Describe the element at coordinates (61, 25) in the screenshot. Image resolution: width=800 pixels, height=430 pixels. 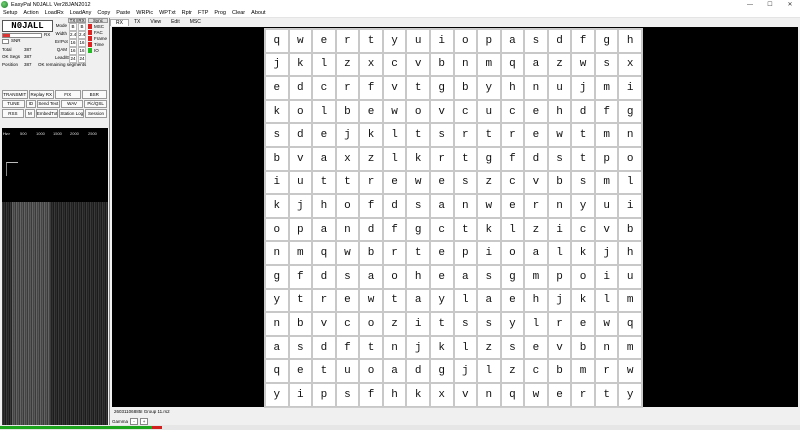
I see `mode-label: Mode` at that location.